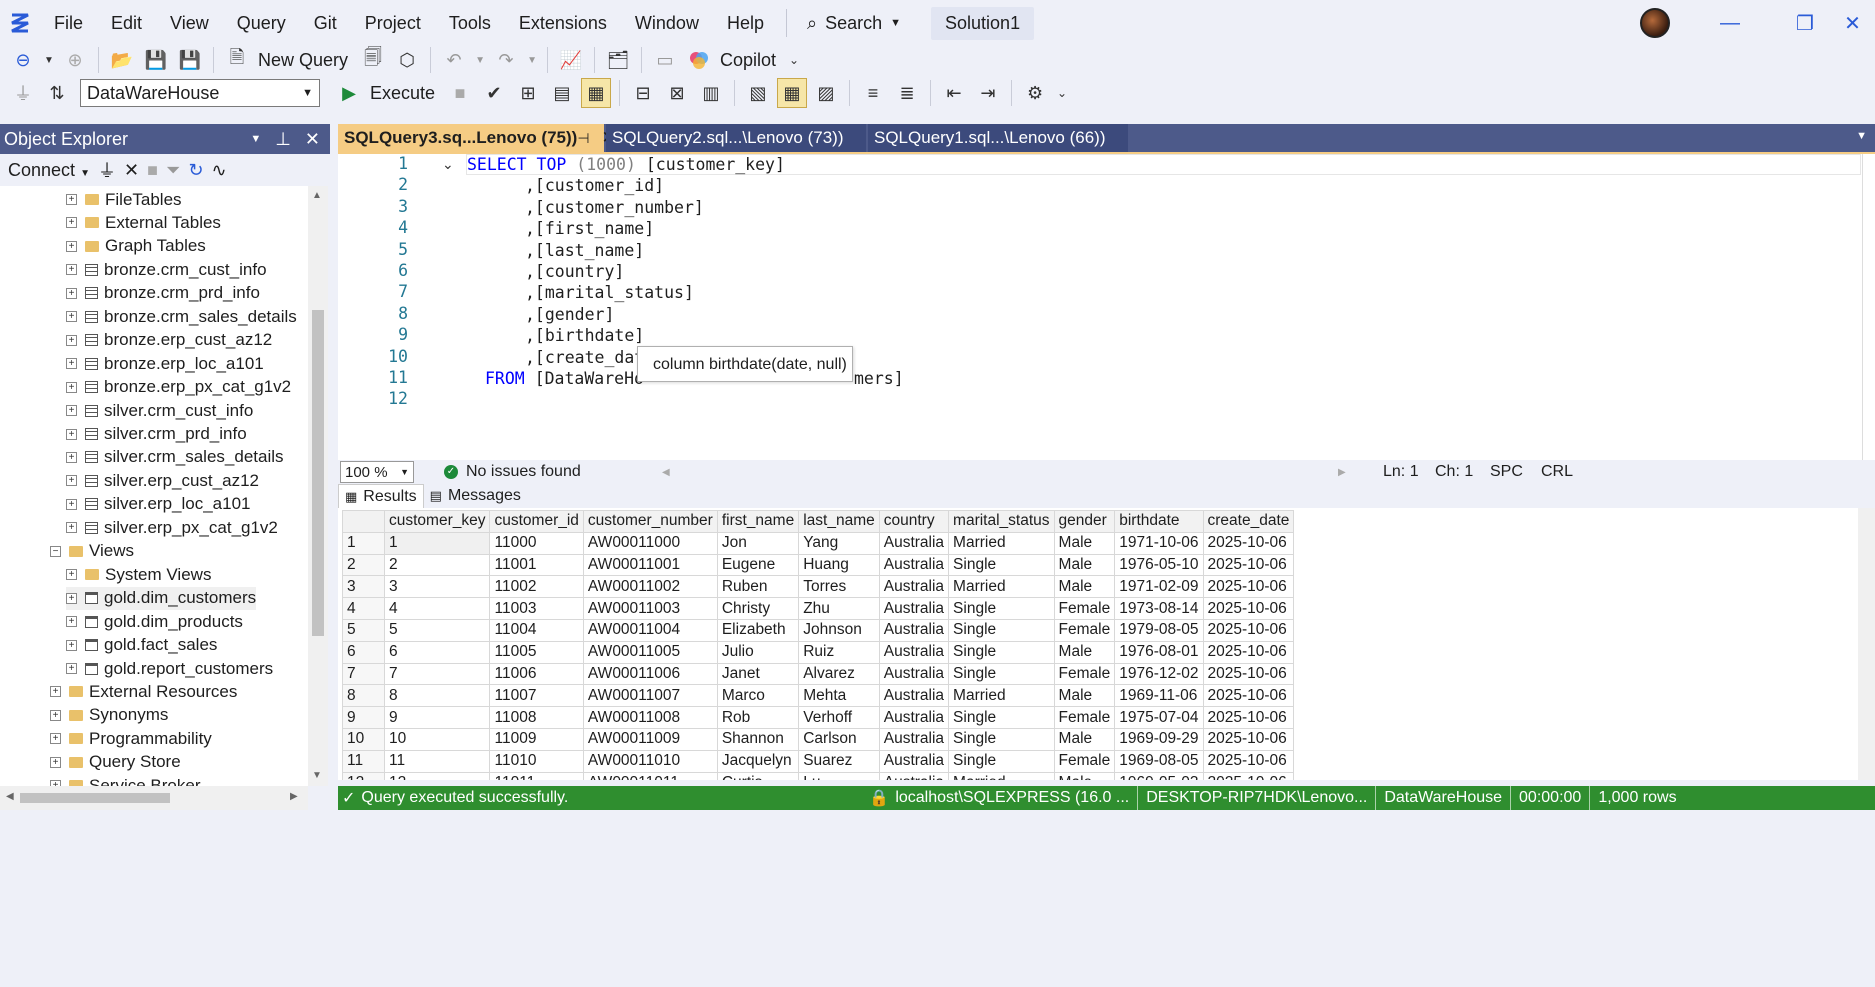 This screenshot has height=987, width=1875. Describe the element at coordinates (181, 316) in the screenshot. I see `tree-node: + bronze.crm_sales_details` at that location.